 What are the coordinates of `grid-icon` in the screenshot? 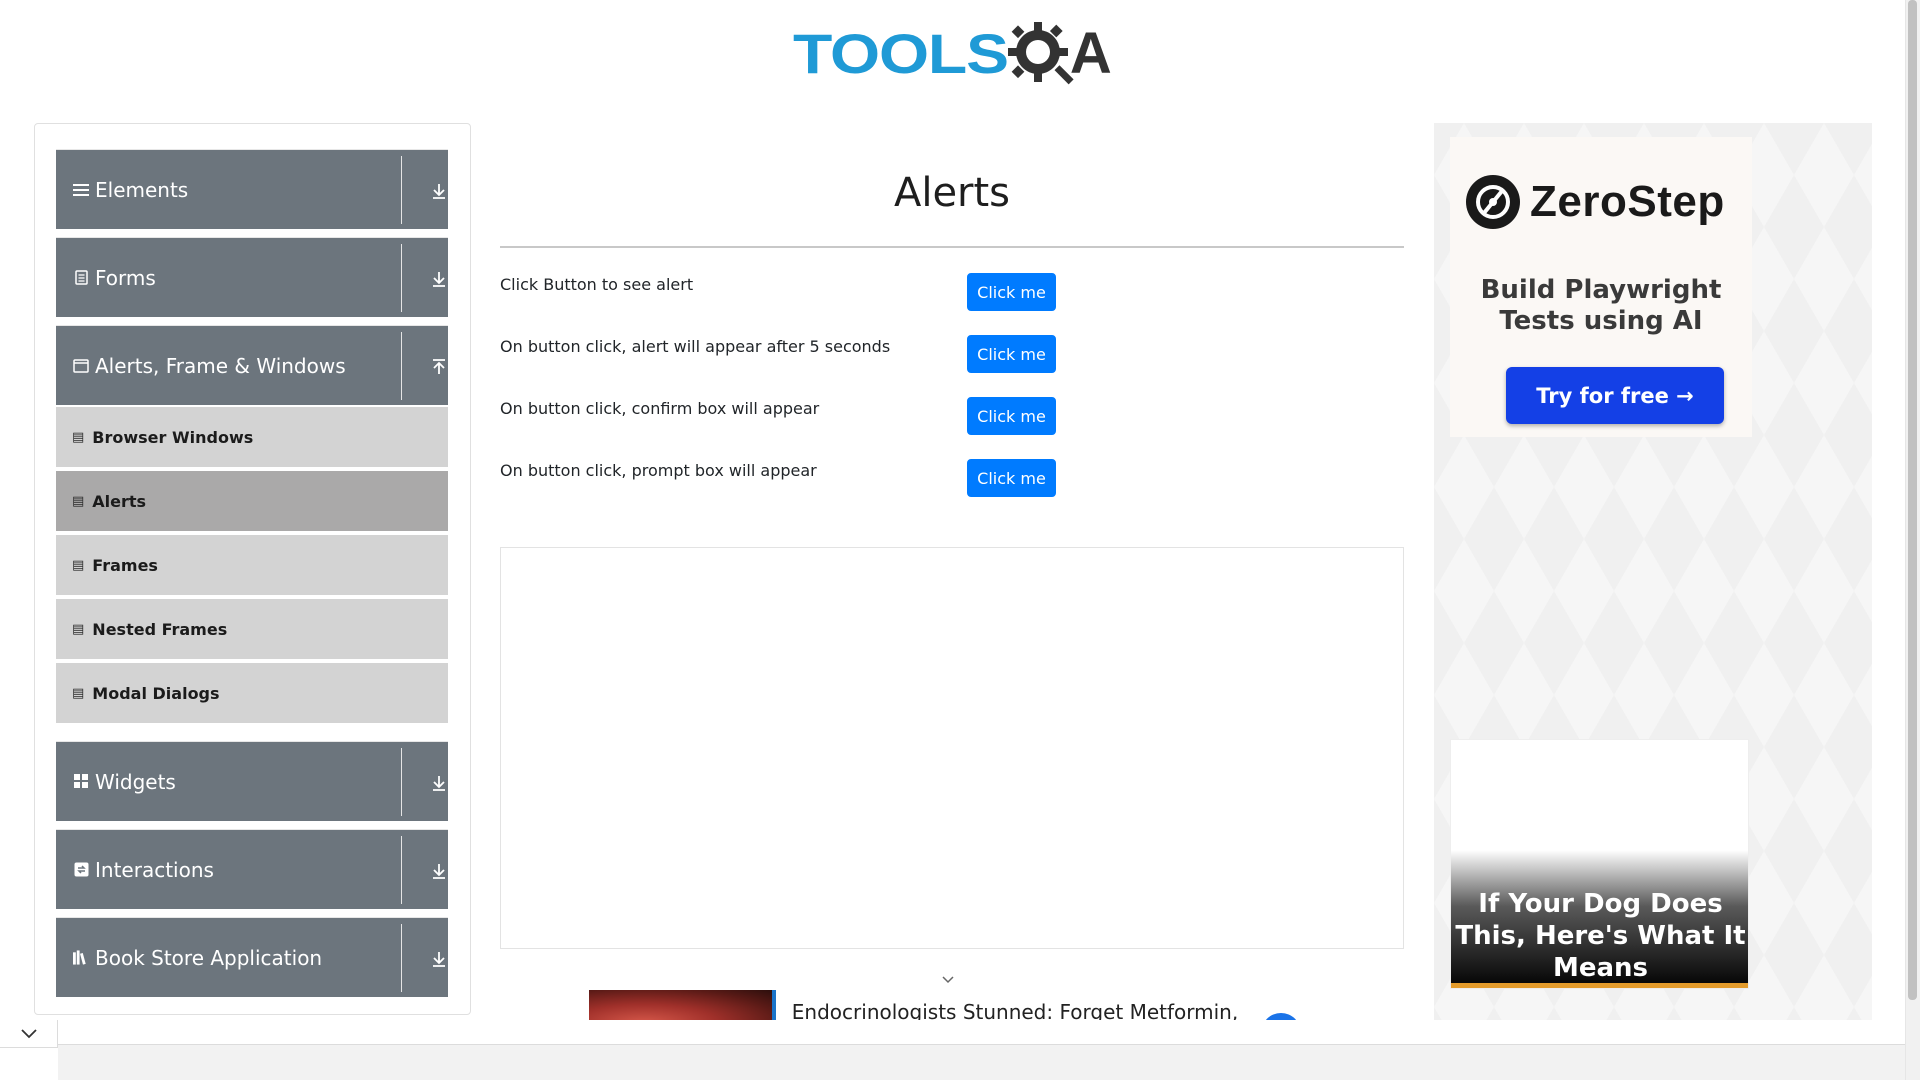 It's located at (81, 782).